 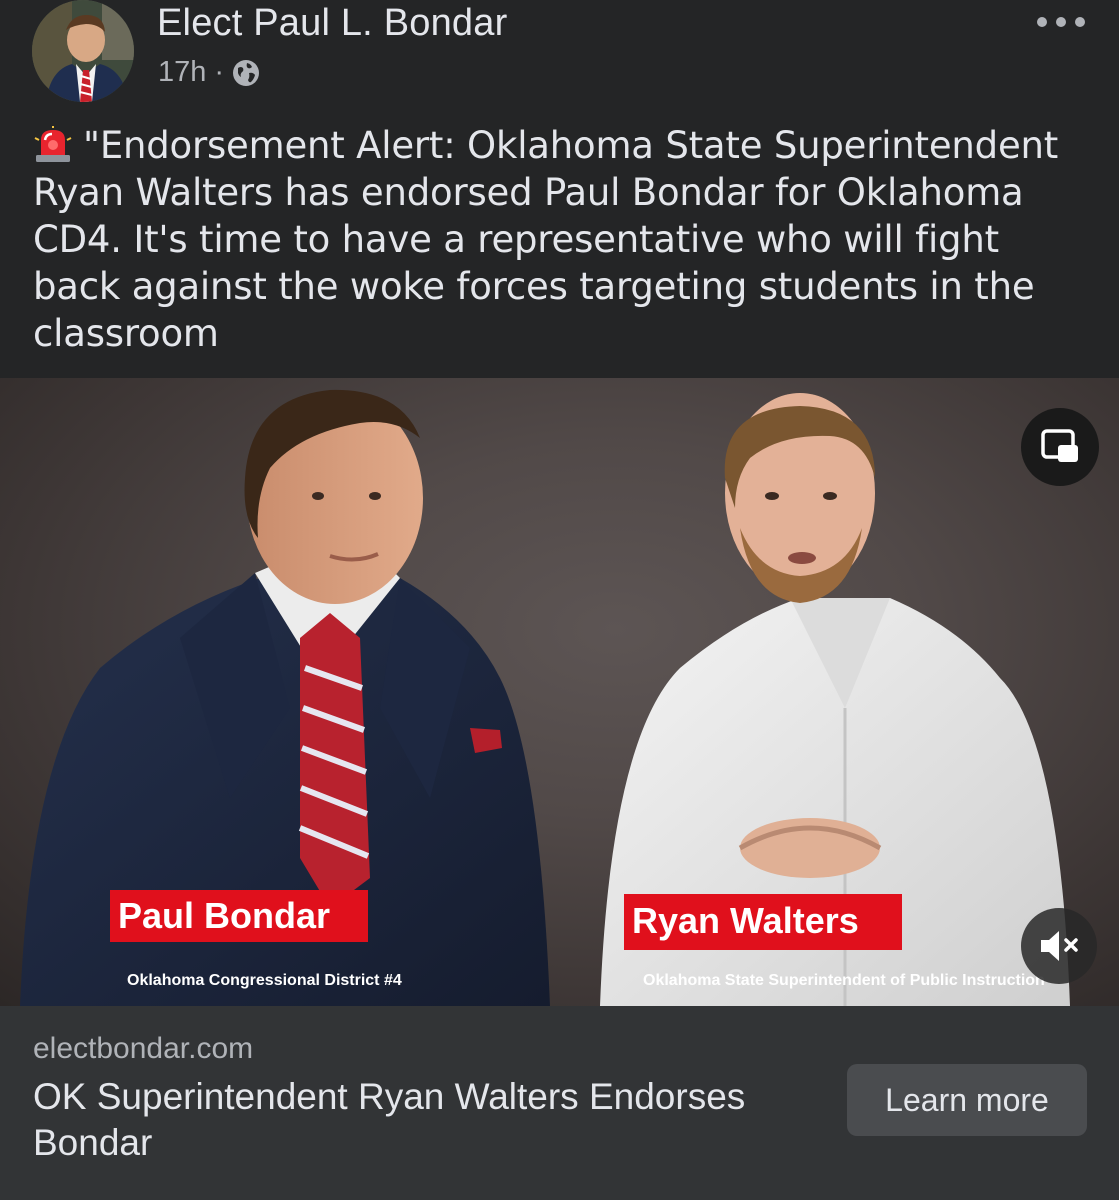 I want to click on page-name: Elect Paul L. Bondar, so click(x=332, y=23).